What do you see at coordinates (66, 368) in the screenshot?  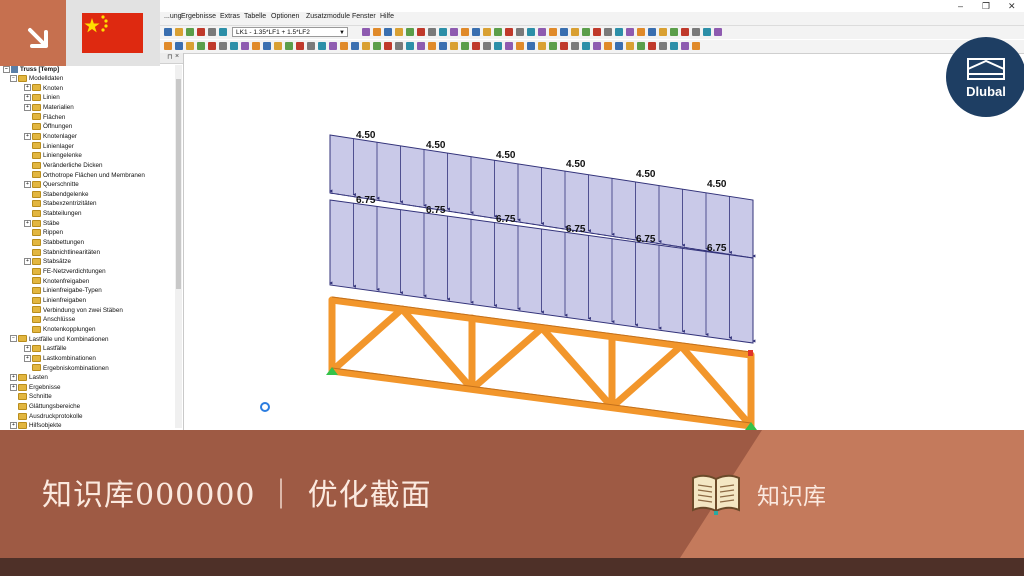 I see `tree-item: Ergebniskombinationen` at bounding box center [66, 368].